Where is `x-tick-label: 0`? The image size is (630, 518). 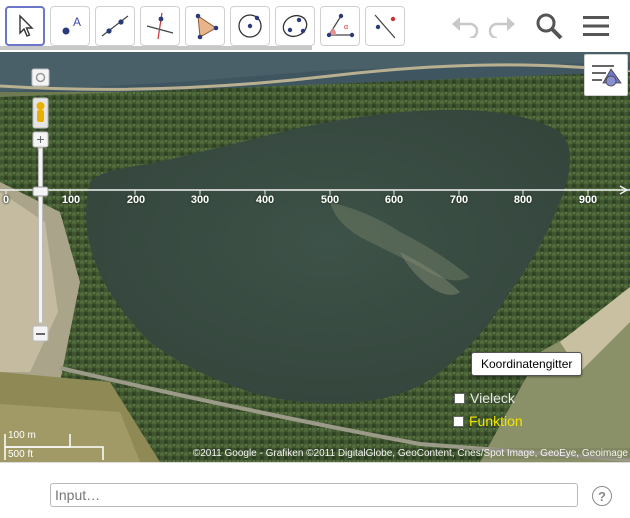 x-tick-label: 0 is located at coordinates (6, 200).